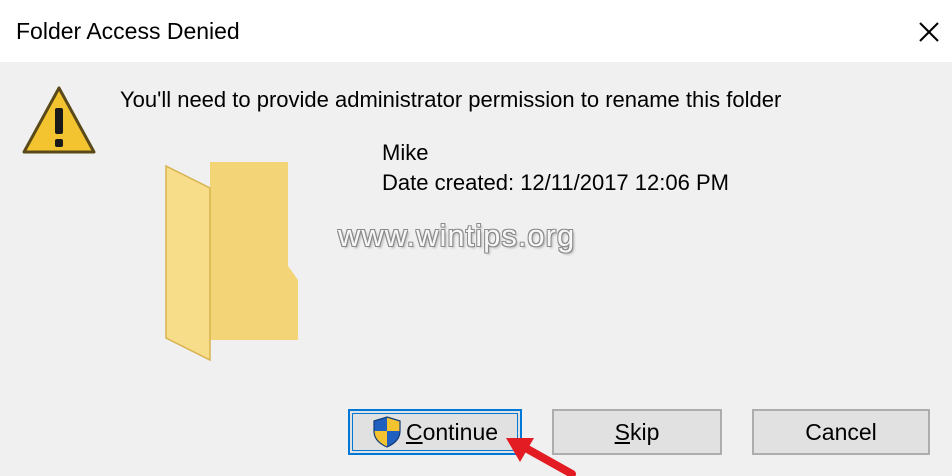  I want to click on title-bar: Folder Access Denied, so click(476, 31).